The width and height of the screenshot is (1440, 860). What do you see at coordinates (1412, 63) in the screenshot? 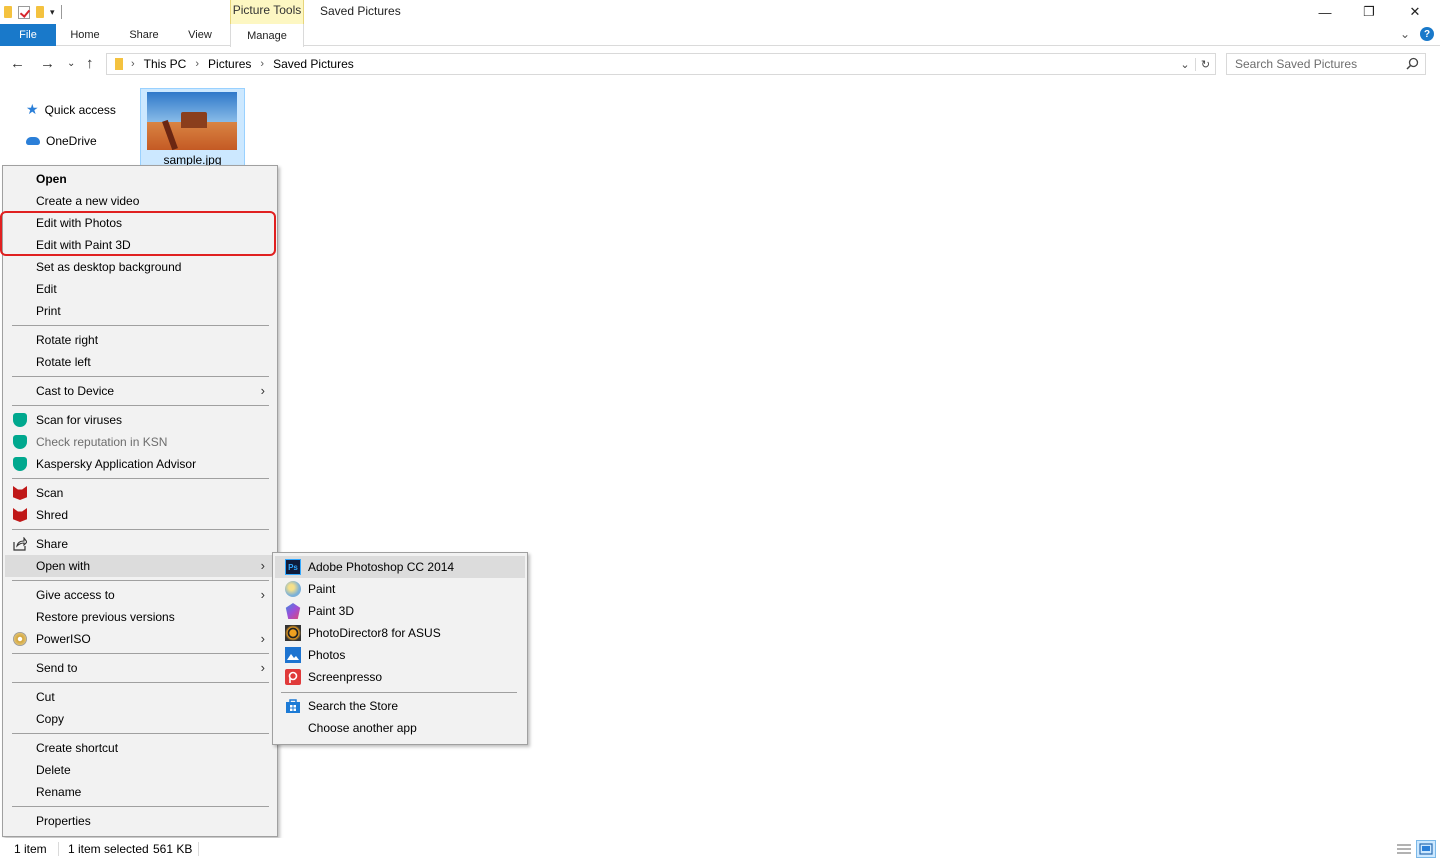
I see `search-icon` at bounding box center [1412, 63].